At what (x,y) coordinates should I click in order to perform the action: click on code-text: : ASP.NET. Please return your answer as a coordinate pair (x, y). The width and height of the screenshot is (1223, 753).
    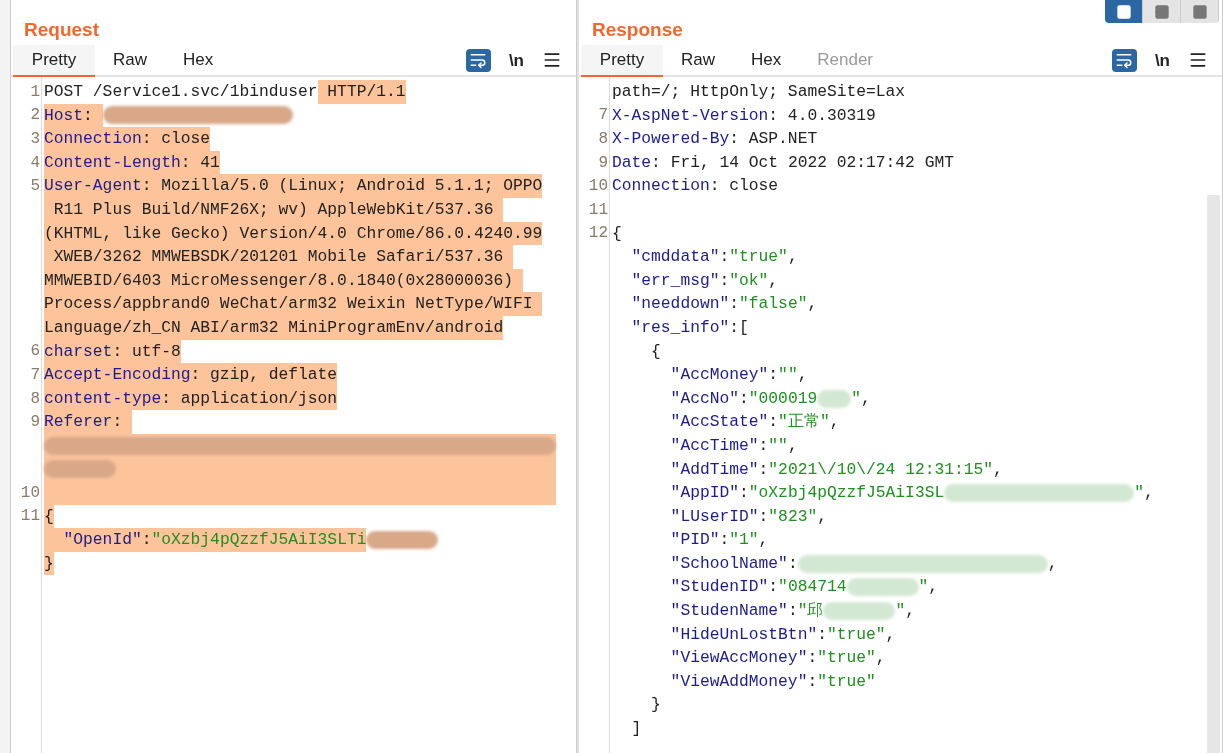
    Looking at the image, I should click on (773, 139).